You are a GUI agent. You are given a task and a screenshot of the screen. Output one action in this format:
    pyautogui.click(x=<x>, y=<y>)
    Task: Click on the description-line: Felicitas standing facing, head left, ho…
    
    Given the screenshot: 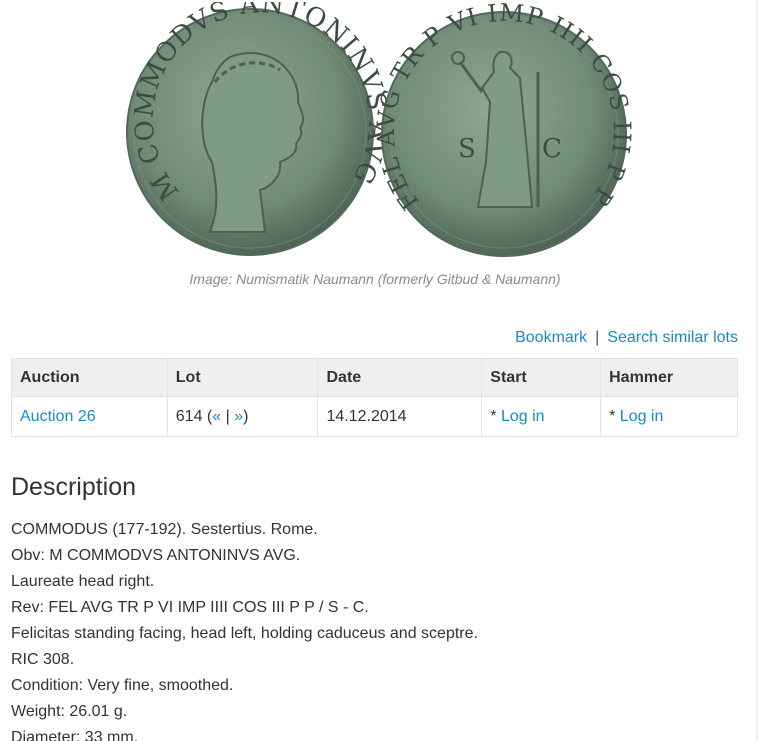 What is the action you would take?
    pyautogui.click(x=244, y=633)
    